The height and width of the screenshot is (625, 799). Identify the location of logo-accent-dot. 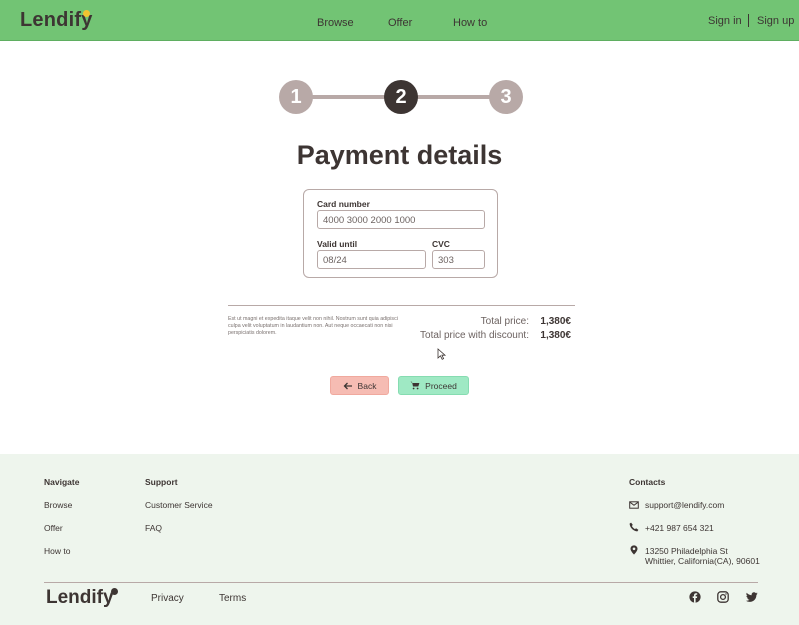
(86, 13).